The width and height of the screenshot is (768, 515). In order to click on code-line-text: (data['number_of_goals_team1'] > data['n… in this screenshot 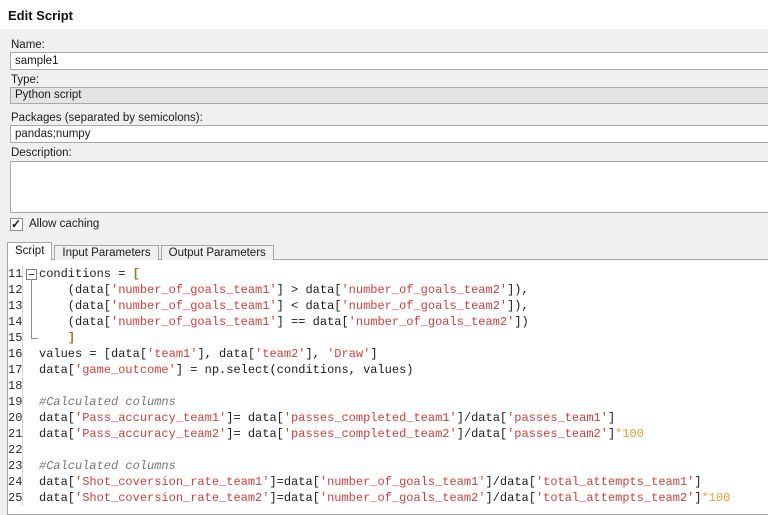, I will do `click(284, 290)`.